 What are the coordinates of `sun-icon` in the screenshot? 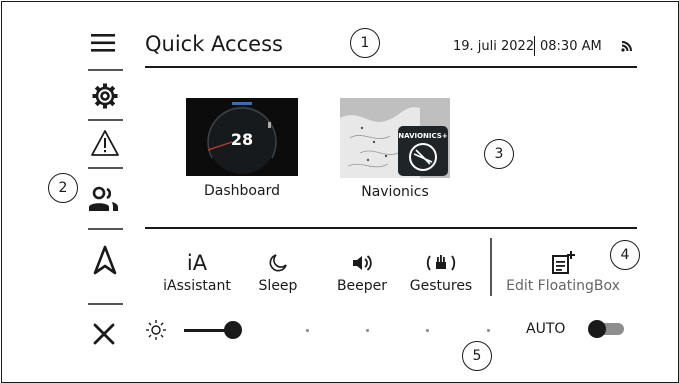 It's located at (156, 330).